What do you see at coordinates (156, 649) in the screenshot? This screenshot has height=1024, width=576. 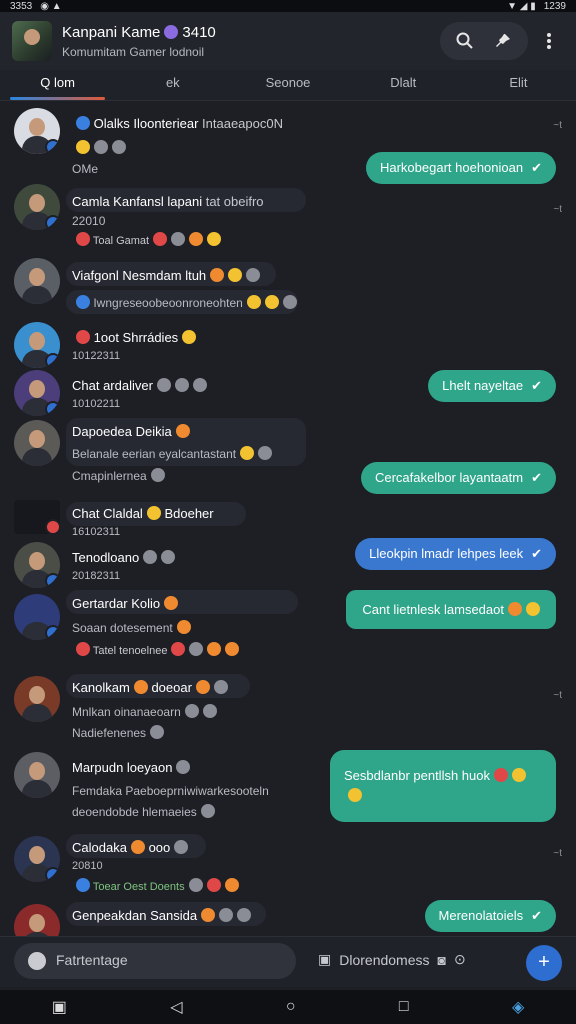 I see `message-reactions: Tatel tenoelnee` at bounding box center [156, 649].